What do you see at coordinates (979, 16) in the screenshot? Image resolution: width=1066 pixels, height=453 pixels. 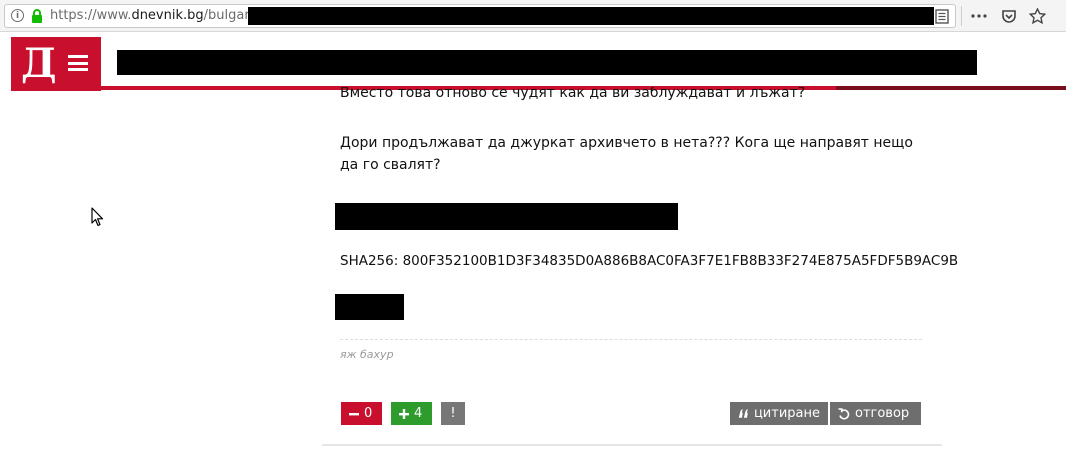 I see `more-icon` at bounding box center [979, 16].